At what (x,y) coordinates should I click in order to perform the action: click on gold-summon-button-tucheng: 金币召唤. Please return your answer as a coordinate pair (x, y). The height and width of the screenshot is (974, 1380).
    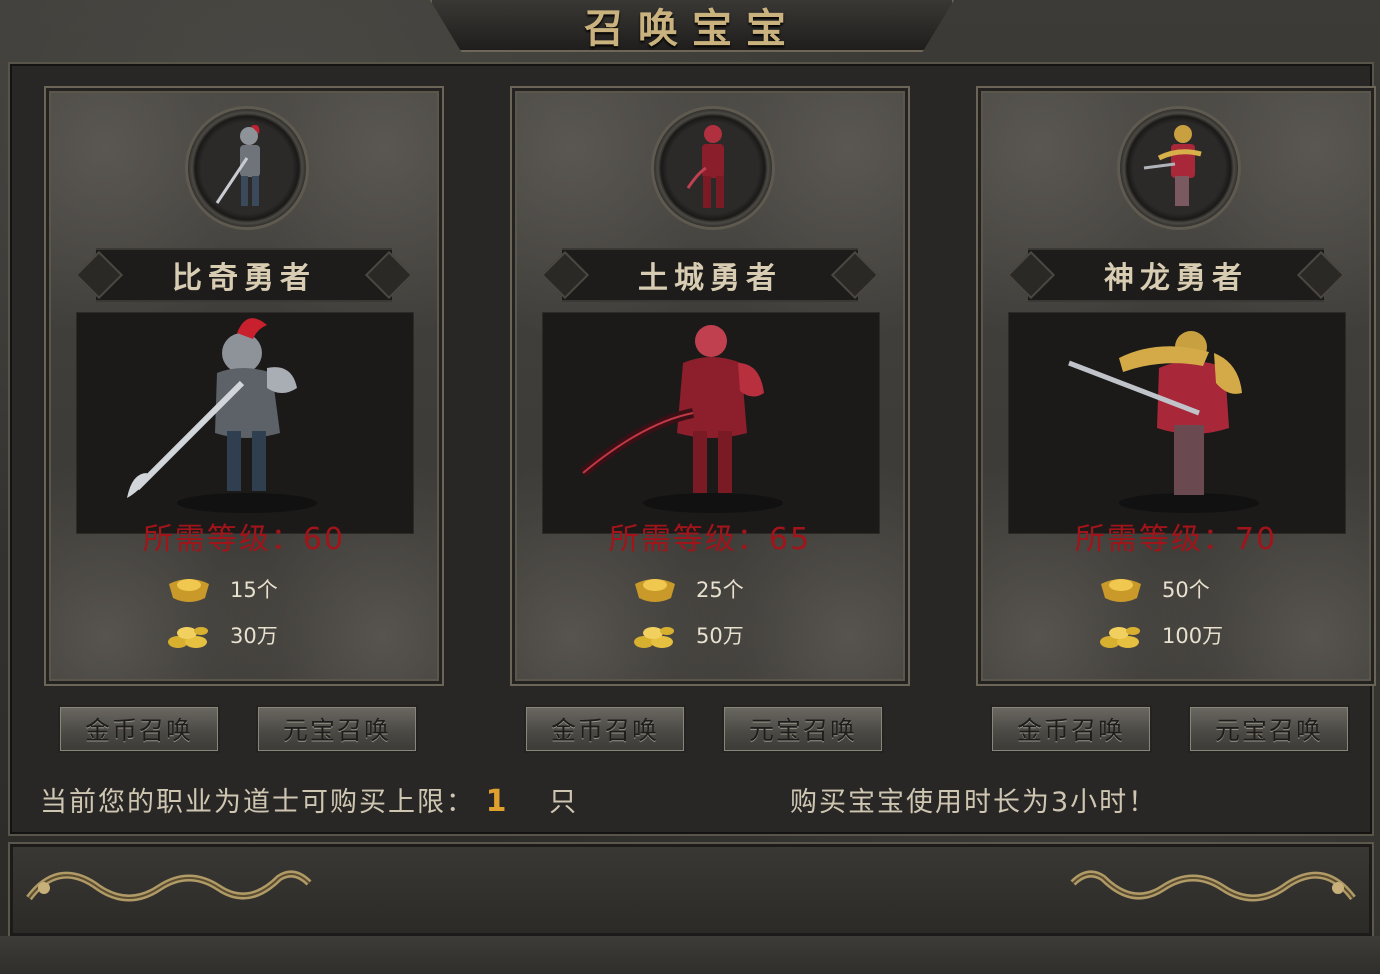
    Looking at the image, I should click on (605, 729).